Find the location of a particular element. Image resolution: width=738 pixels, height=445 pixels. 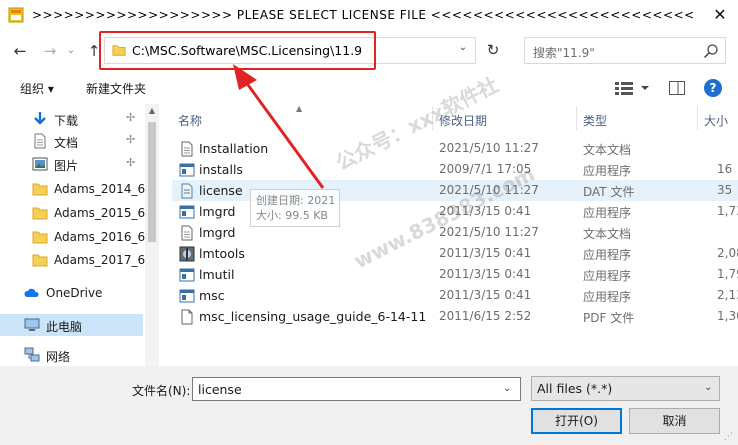

search-input: 搜索"11.9" is located at coordinates (625, 50).